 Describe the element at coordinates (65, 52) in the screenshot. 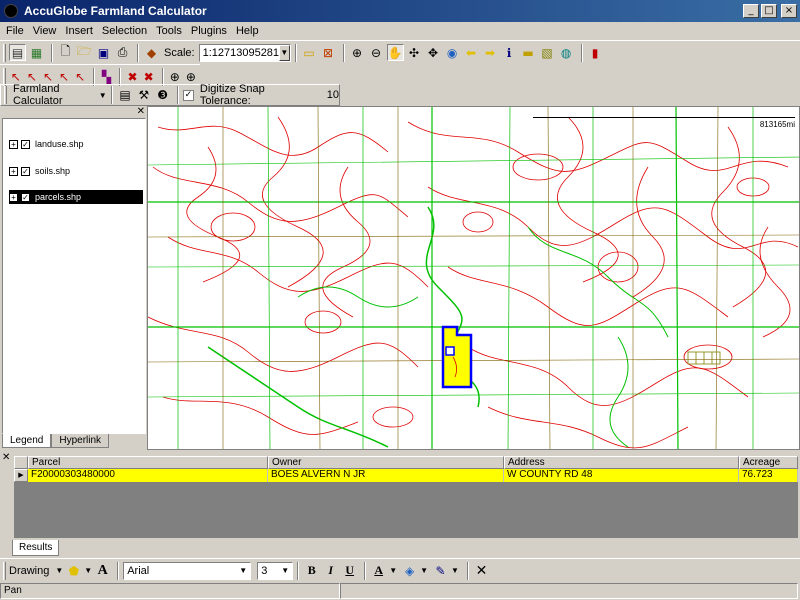

I see `new-file-icon: 🗋` at that location.